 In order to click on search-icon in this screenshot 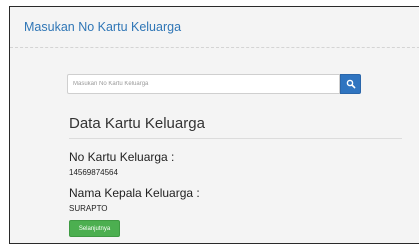, I will do `click(351, 84)`.